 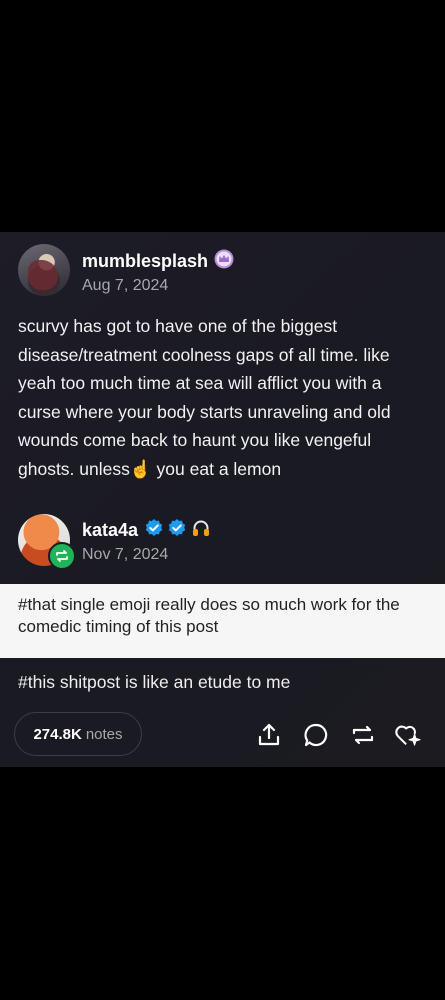 I want to click on pointing-up-emoji: ☝️, so click(x=140, y=468).